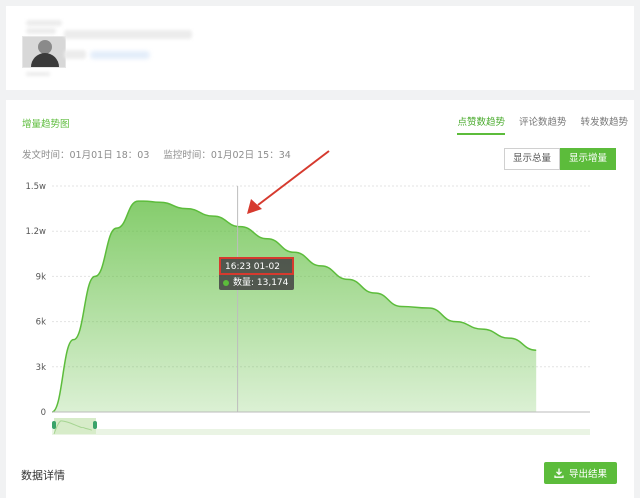 The height and width of the screenshot is (498, 640). I want to click on slider-window, so click(75, 426).